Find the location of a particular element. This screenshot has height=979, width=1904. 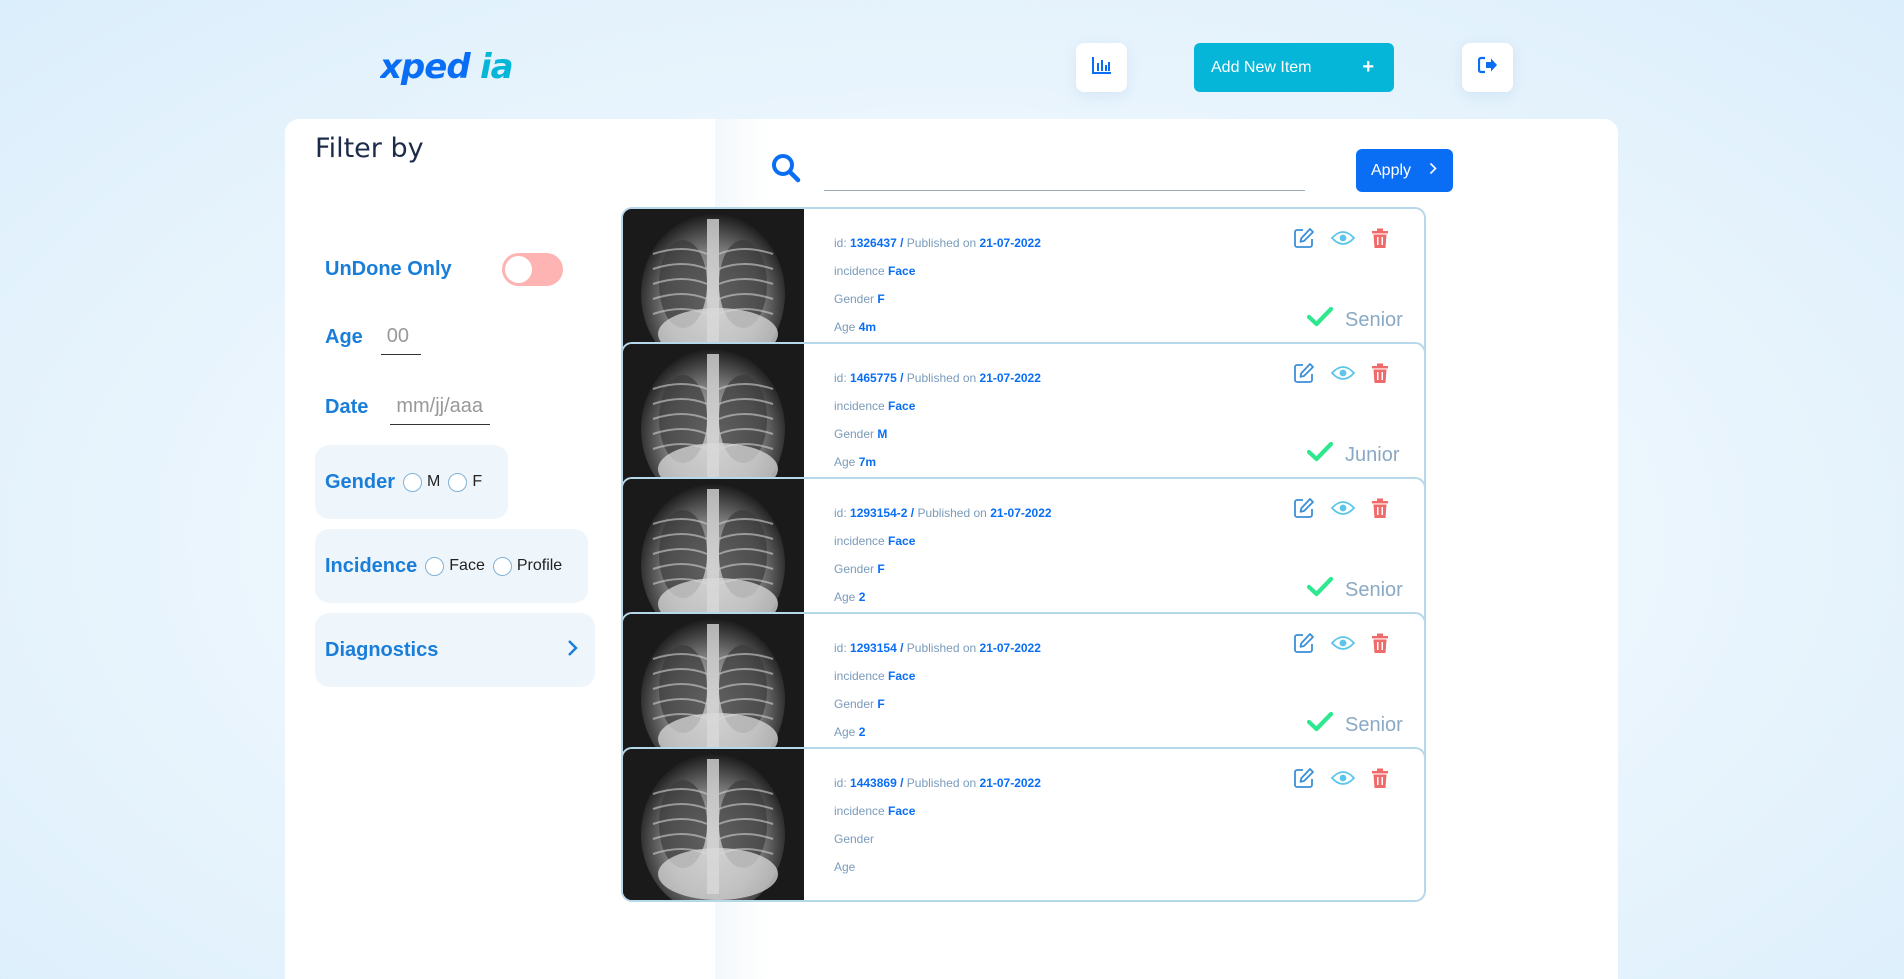

toggle-knob is located at coordinates (518, 269).